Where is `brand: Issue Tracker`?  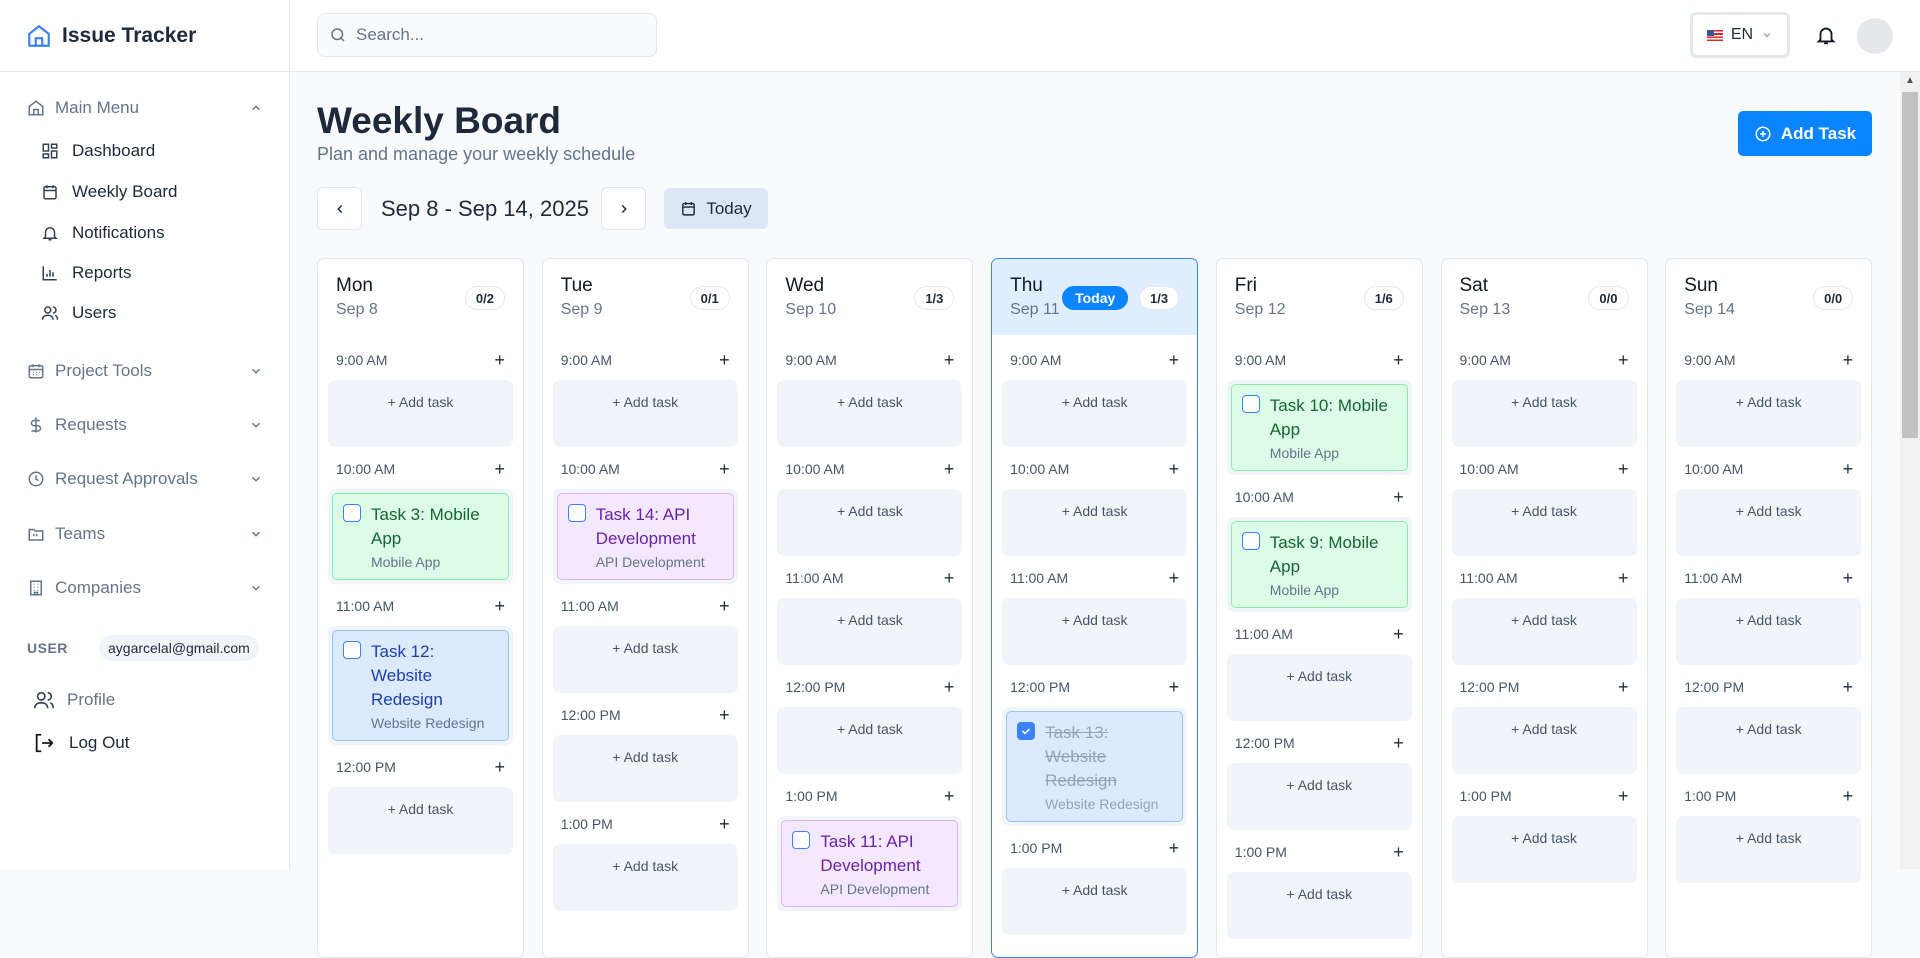 brand: Issue Tracker is located at coordinates (145, 36).